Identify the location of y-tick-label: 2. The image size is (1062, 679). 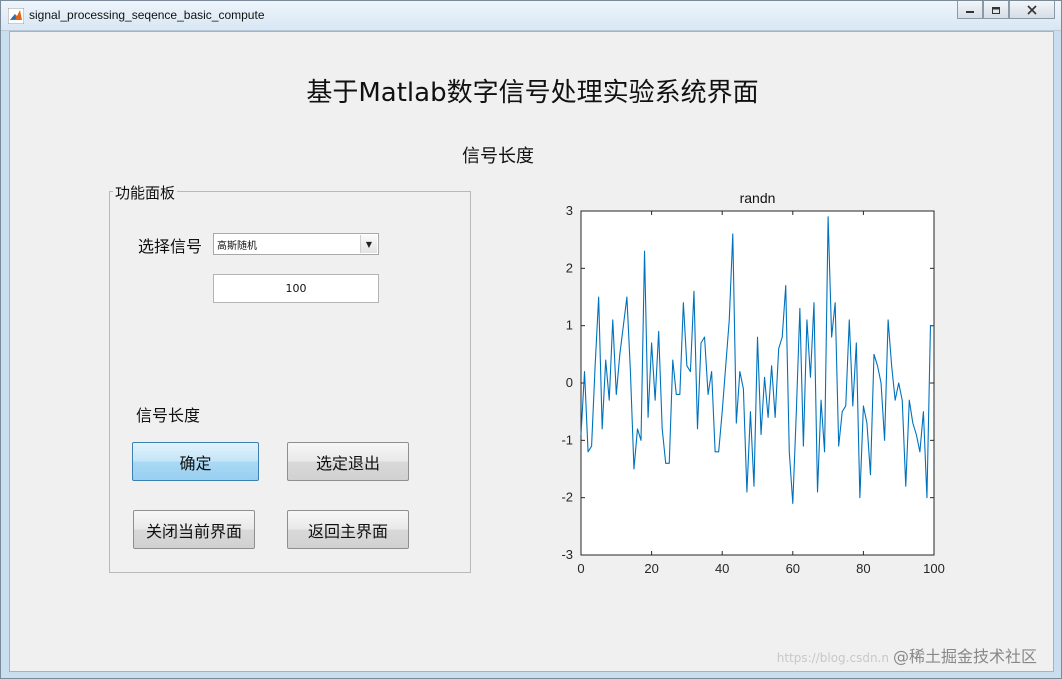
(569, 267).